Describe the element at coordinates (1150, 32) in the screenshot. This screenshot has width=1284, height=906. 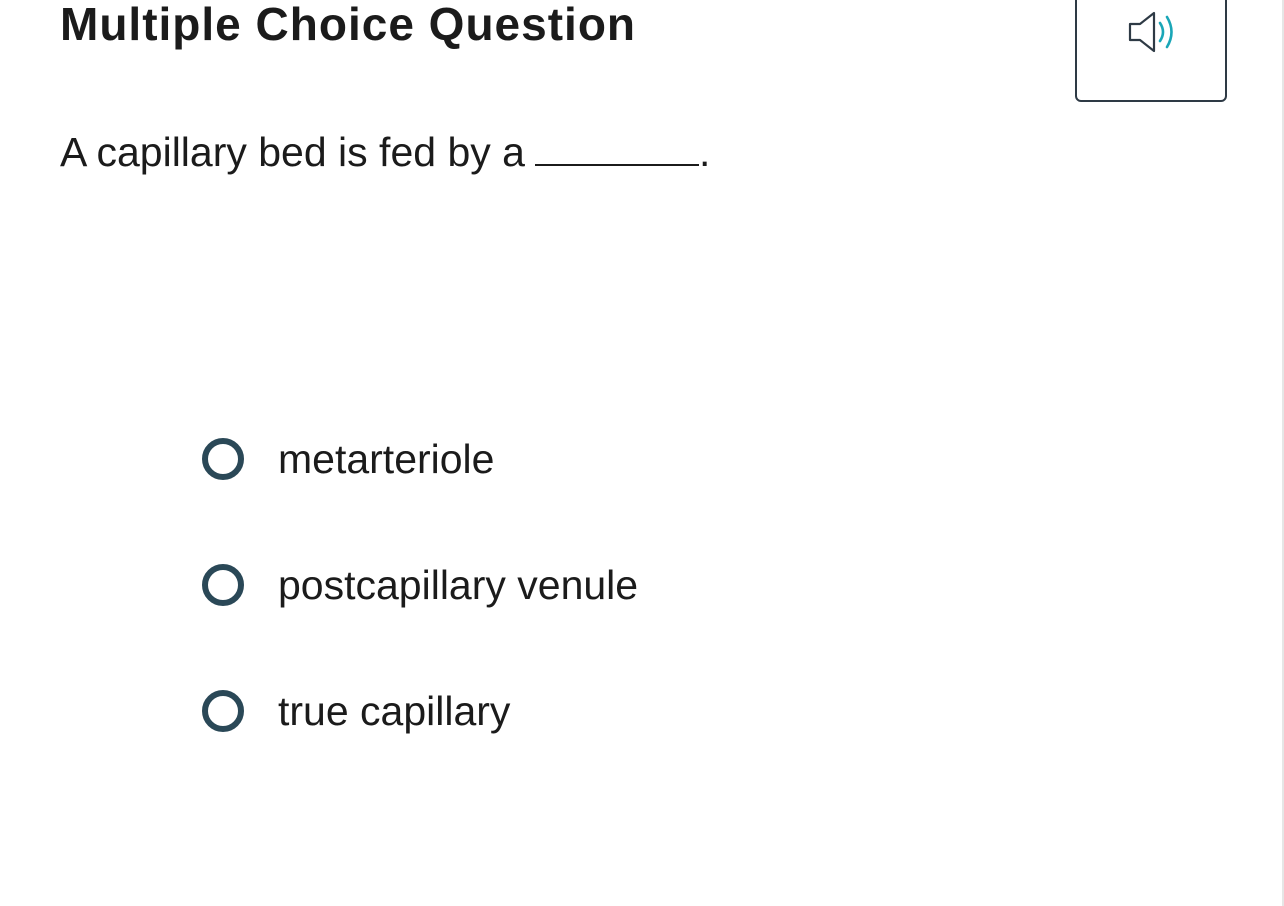
I see `speaker-icon` at that location.